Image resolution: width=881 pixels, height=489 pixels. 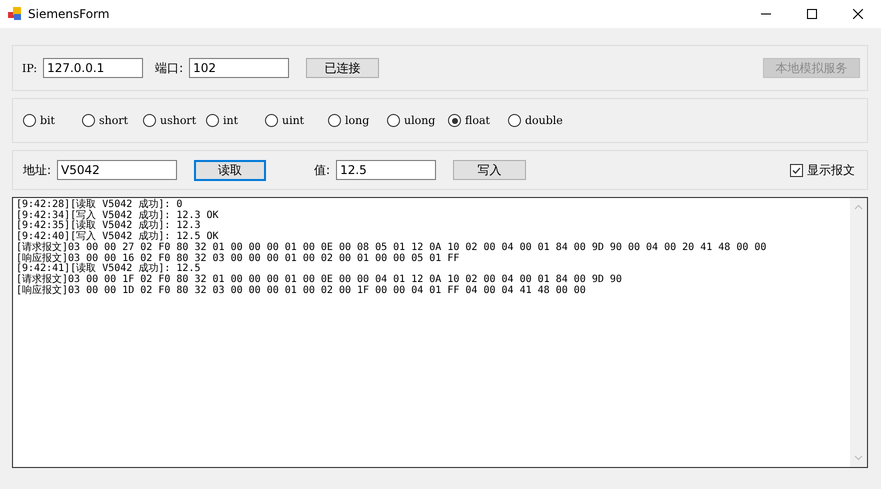 What do you see at coordinates (478, 120) in the screenshot?
I see `type-radio: float` at bounding box center [478, 120].